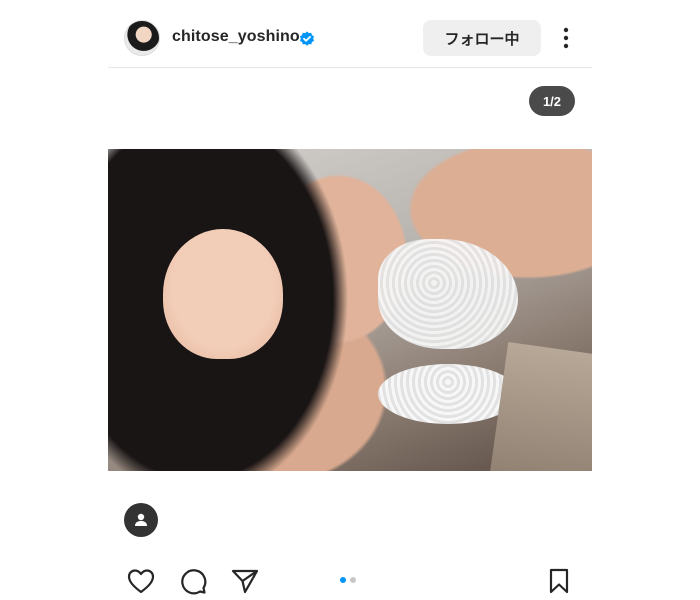 The width and height of the screenshot is (700, 600). Describe the element at coordinates (540, 406) in the screenshot. I see `photo-fabric-shape` at that location.